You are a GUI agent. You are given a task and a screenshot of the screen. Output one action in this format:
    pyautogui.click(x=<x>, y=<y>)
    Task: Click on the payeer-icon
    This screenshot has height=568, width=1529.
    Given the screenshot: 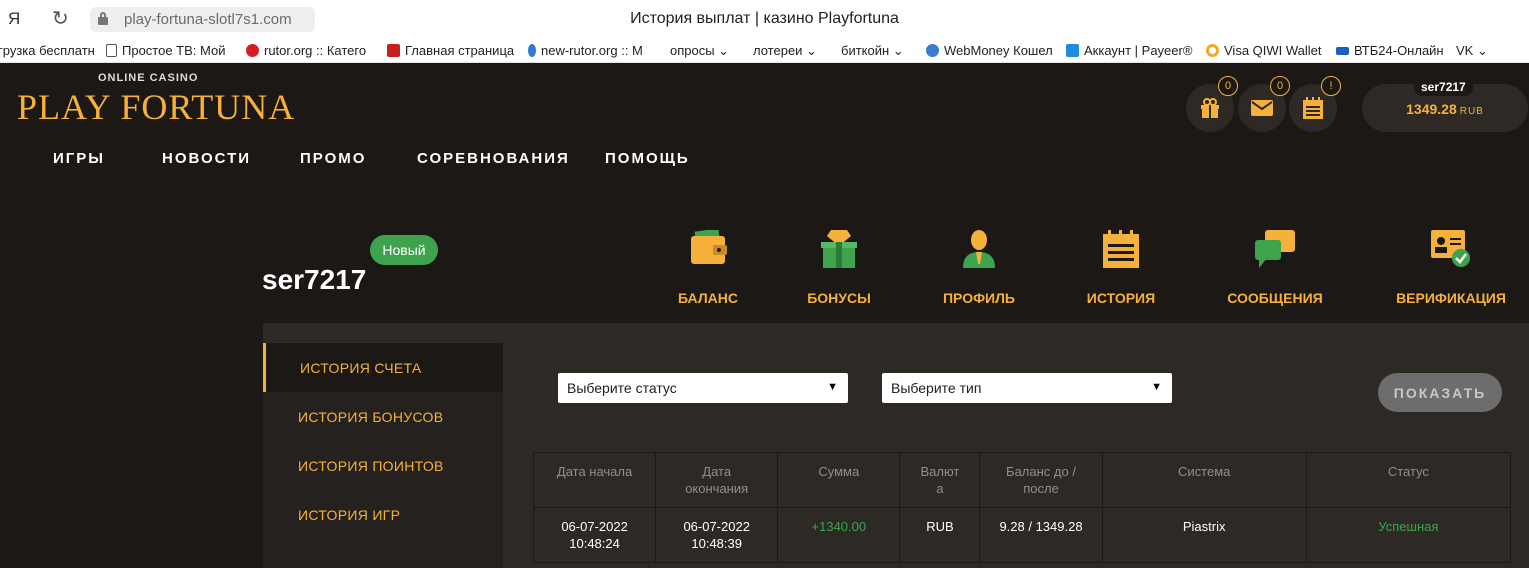 What is the action you would take?
    pyautogui.click(x=1072, y=50)
    